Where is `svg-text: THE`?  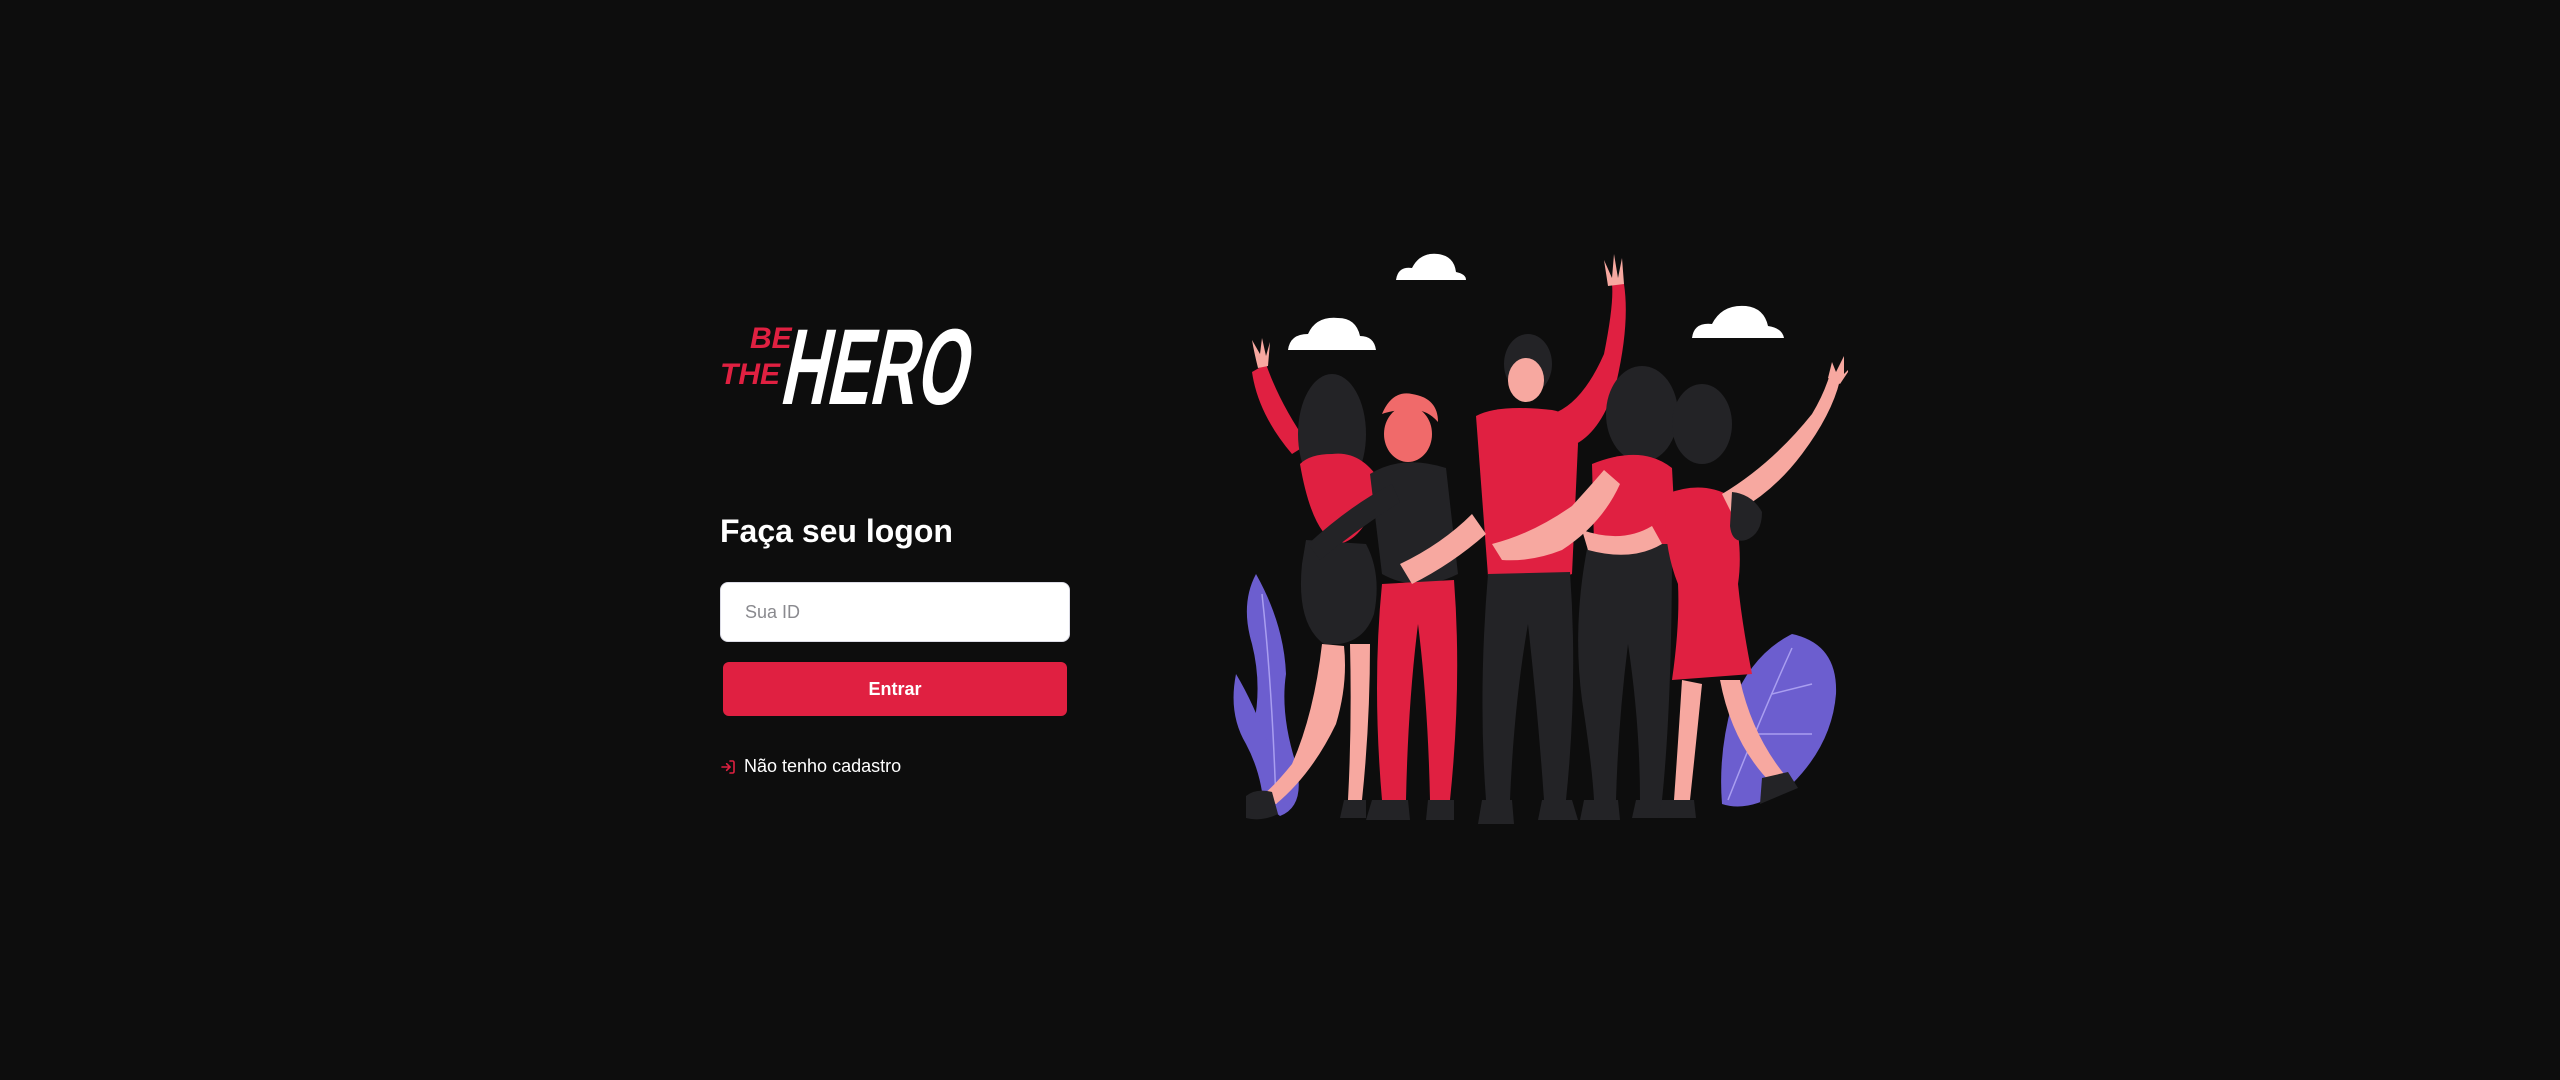
svg-text: THE is located at coordinates (750, 374).